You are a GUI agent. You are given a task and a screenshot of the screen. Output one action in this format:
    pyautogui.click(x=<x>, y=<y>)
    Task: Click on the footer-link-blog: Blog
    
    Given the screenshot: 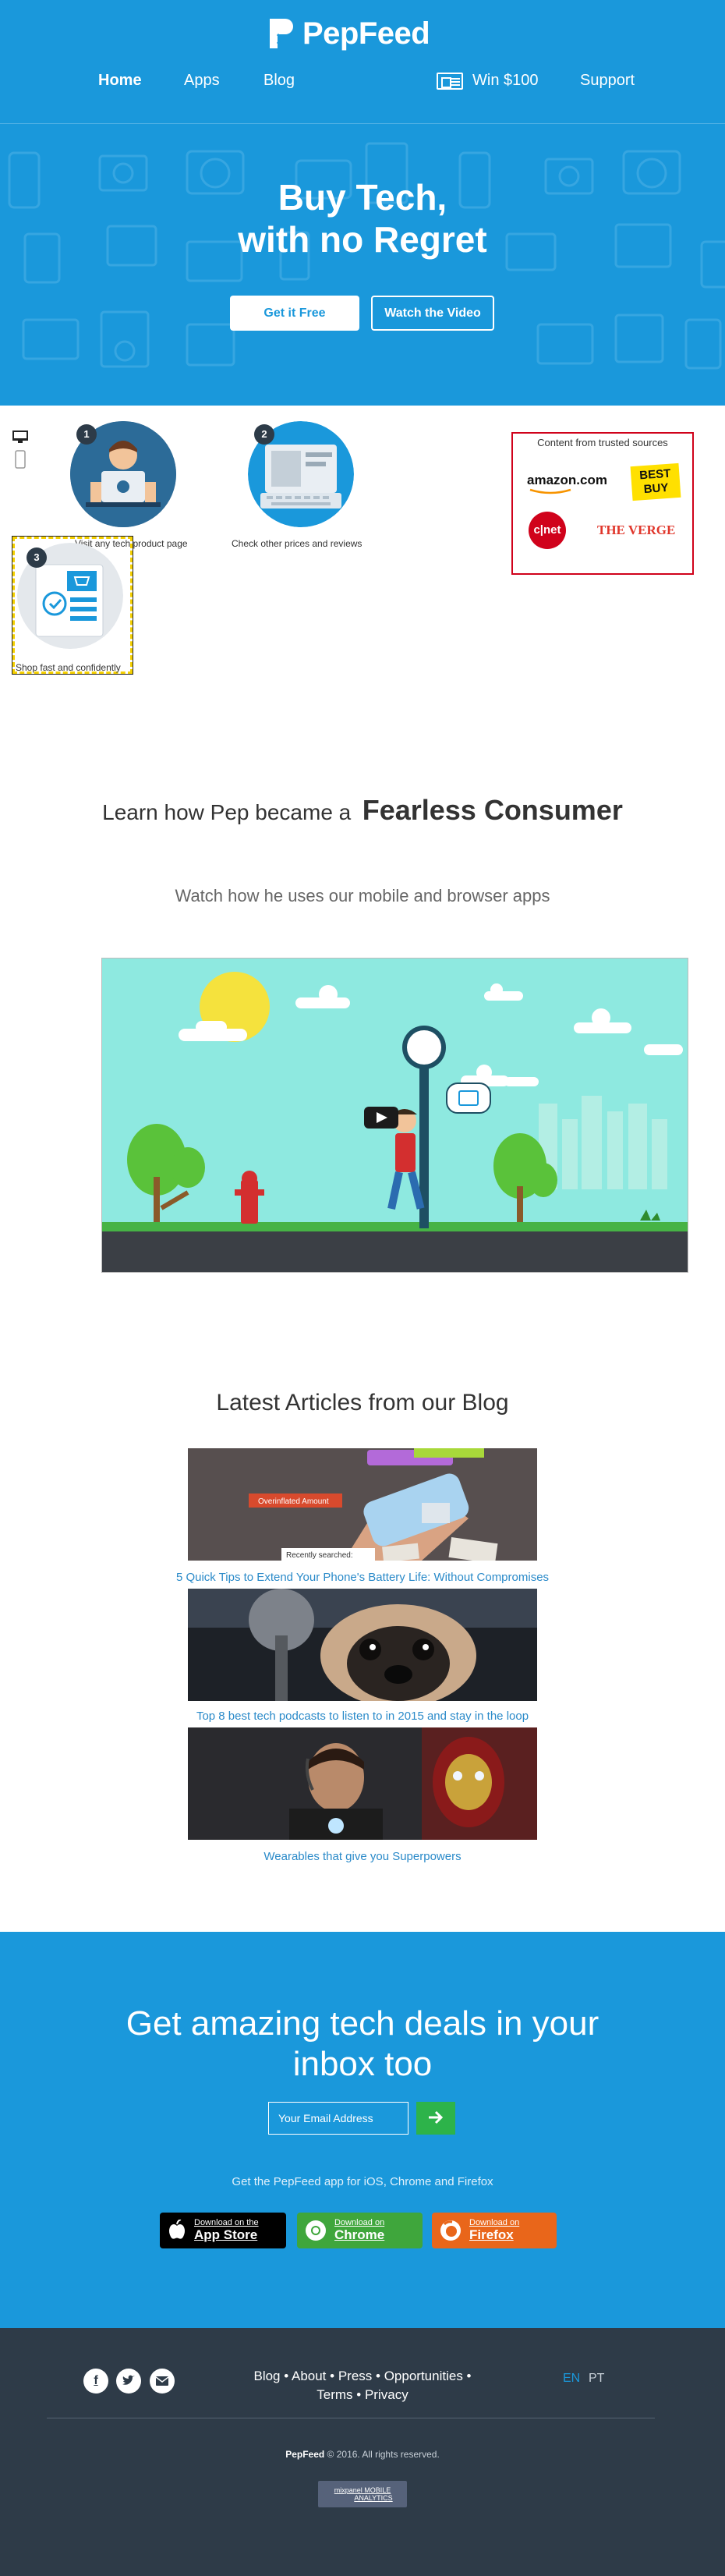 What is the action you would take?
    pyautogui.click(x=266, y=2376)
    